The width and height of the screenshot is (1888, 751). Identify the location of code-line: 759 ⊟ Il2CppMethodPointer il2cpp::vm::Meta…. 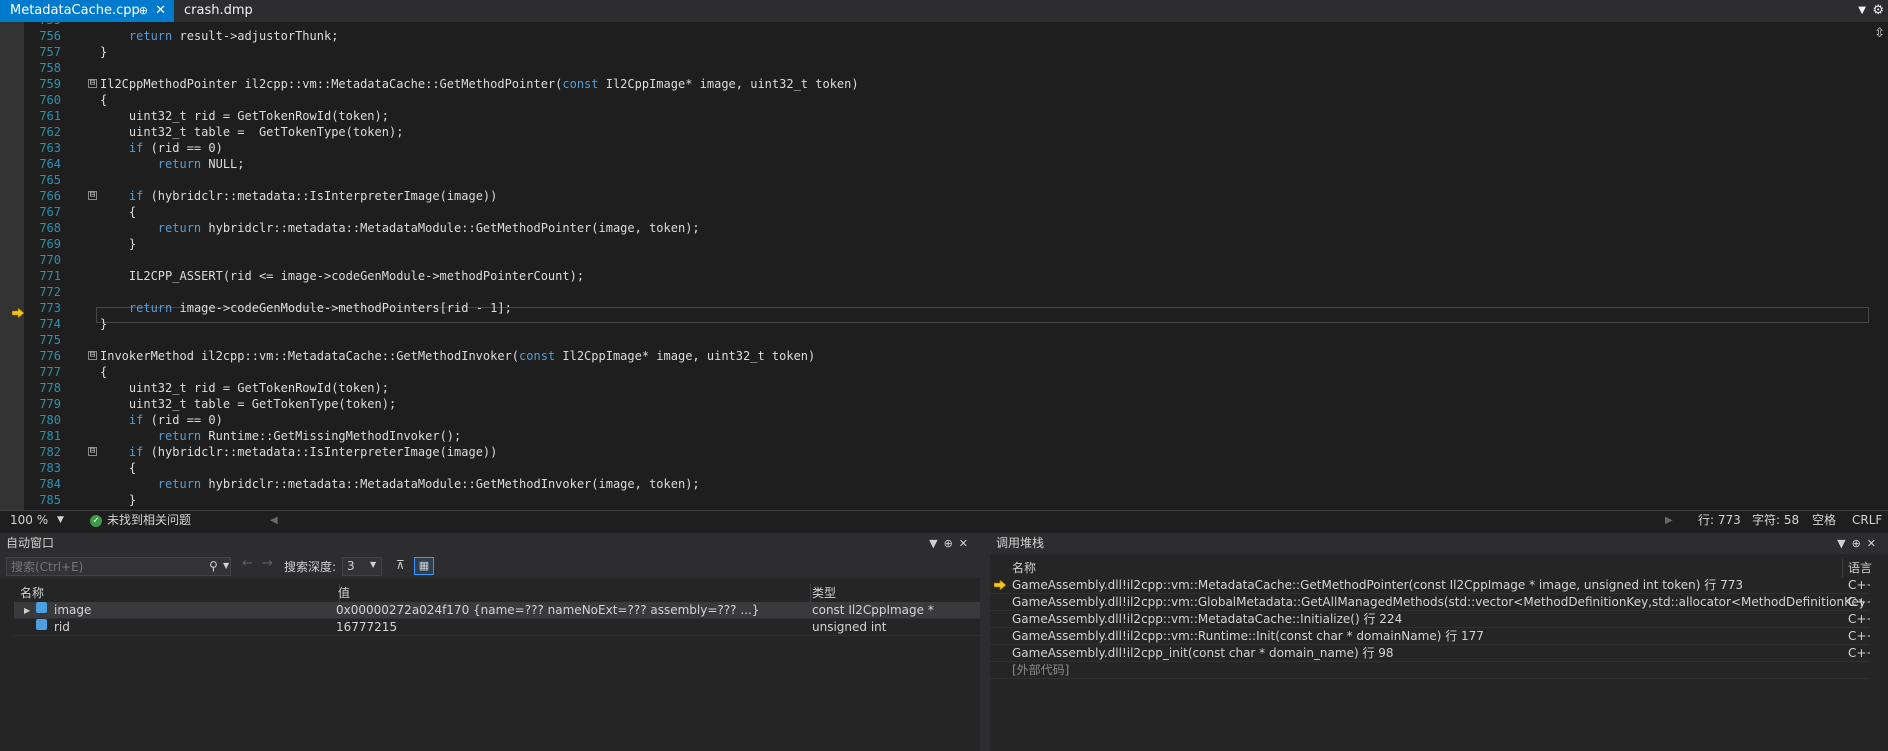
(946, 84).